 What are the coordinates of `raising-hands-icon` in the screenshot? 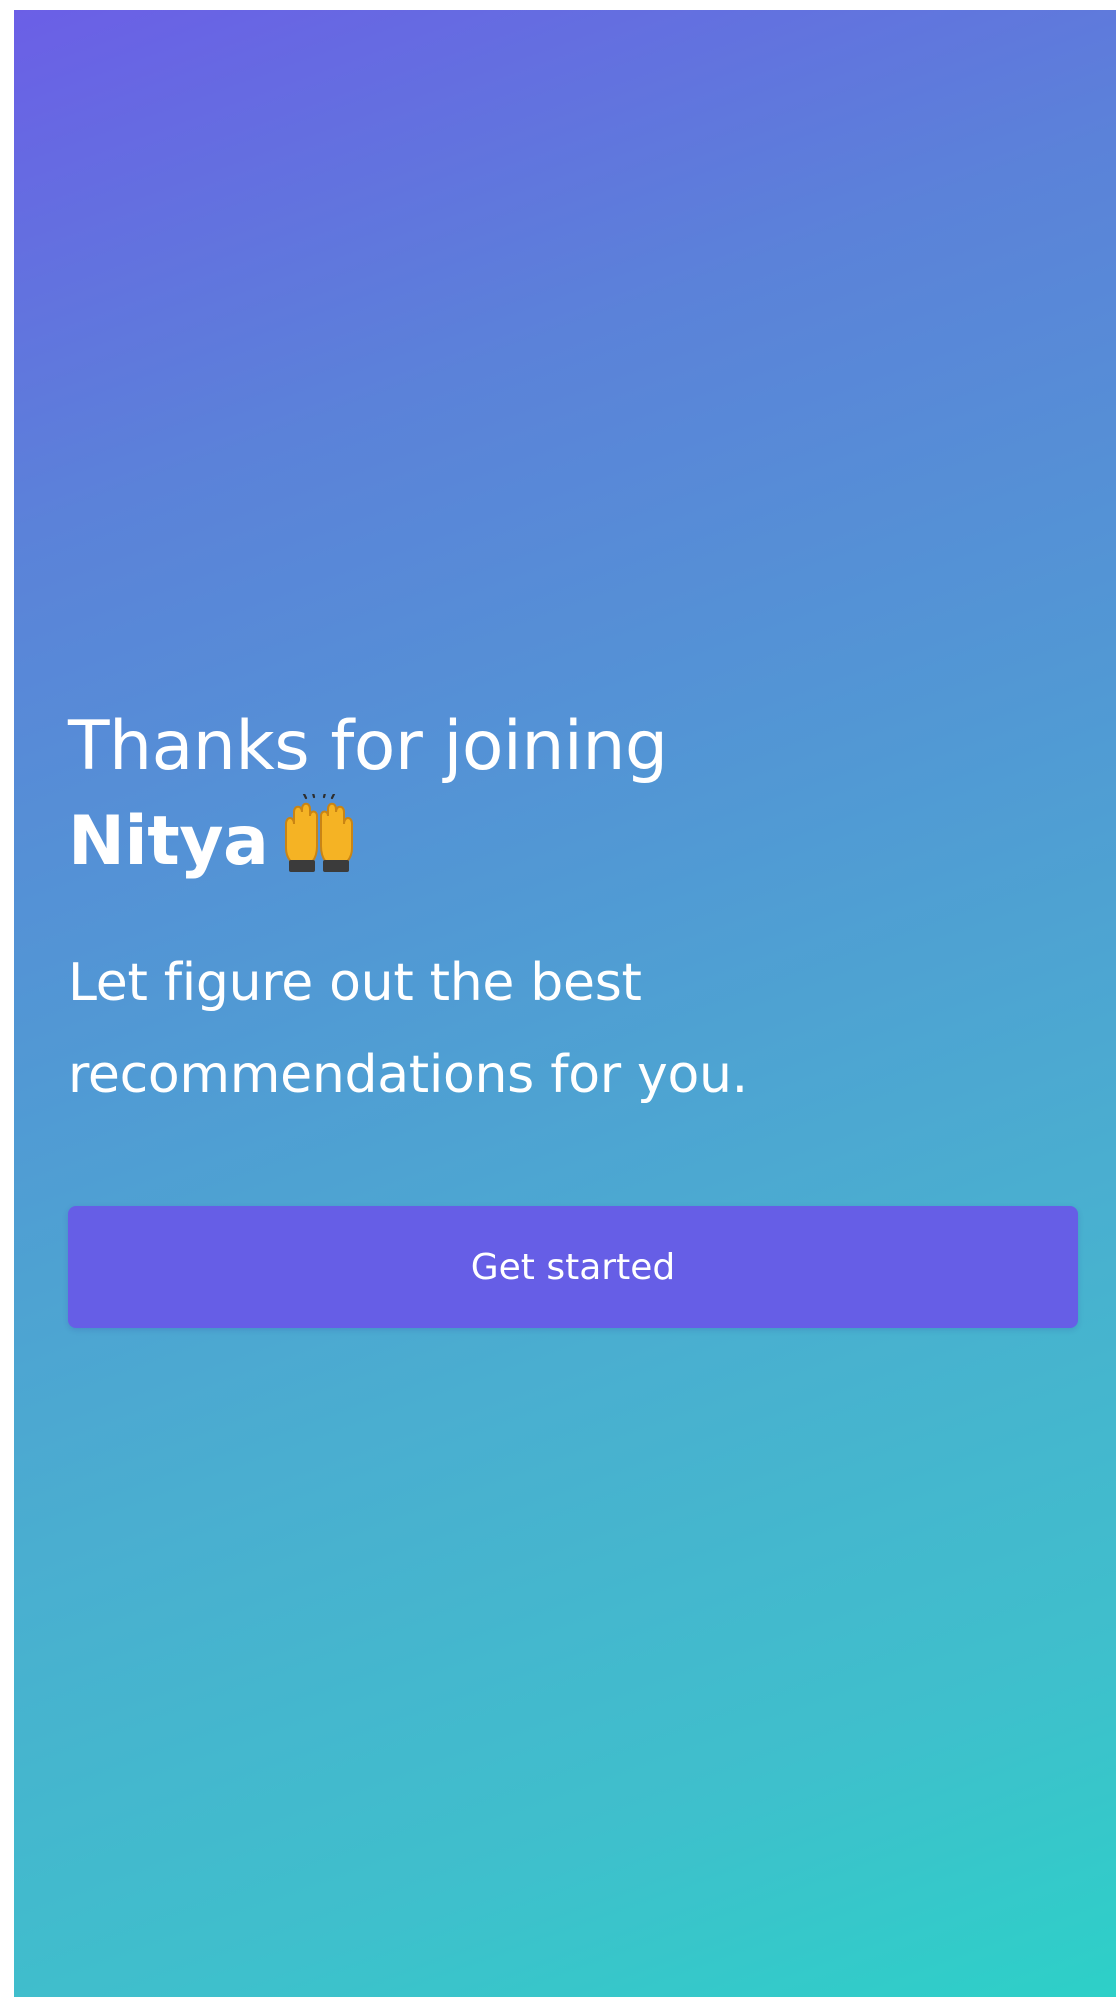 It's located at (319, 845).